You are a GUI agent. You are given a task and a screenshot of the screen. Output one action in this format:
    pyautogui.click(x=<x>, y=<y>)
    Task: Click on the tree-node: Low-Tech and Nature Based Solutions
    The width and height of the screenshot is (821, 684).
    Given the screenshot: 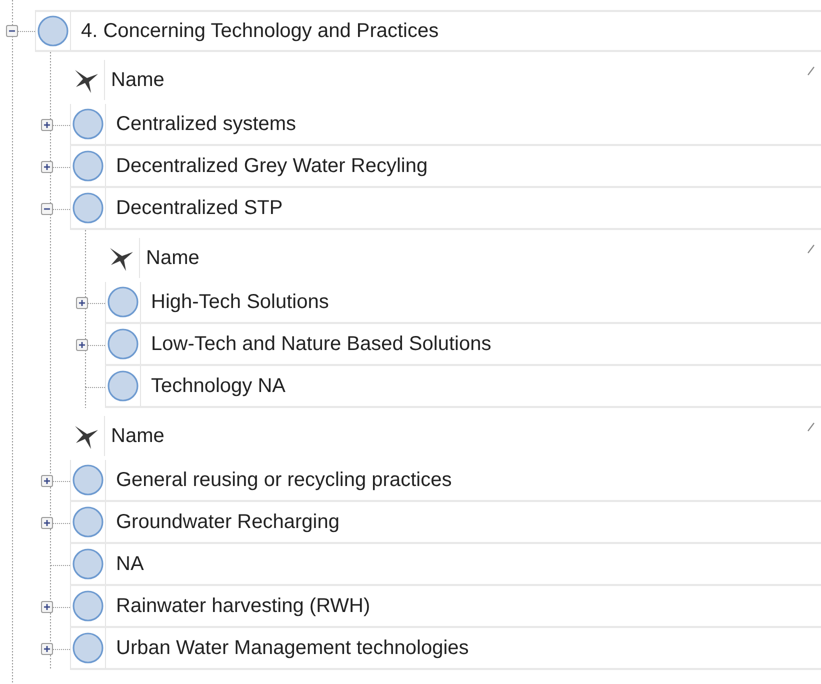 What is the action you would take?
    pyautogui.click(x=463, y=345)
    